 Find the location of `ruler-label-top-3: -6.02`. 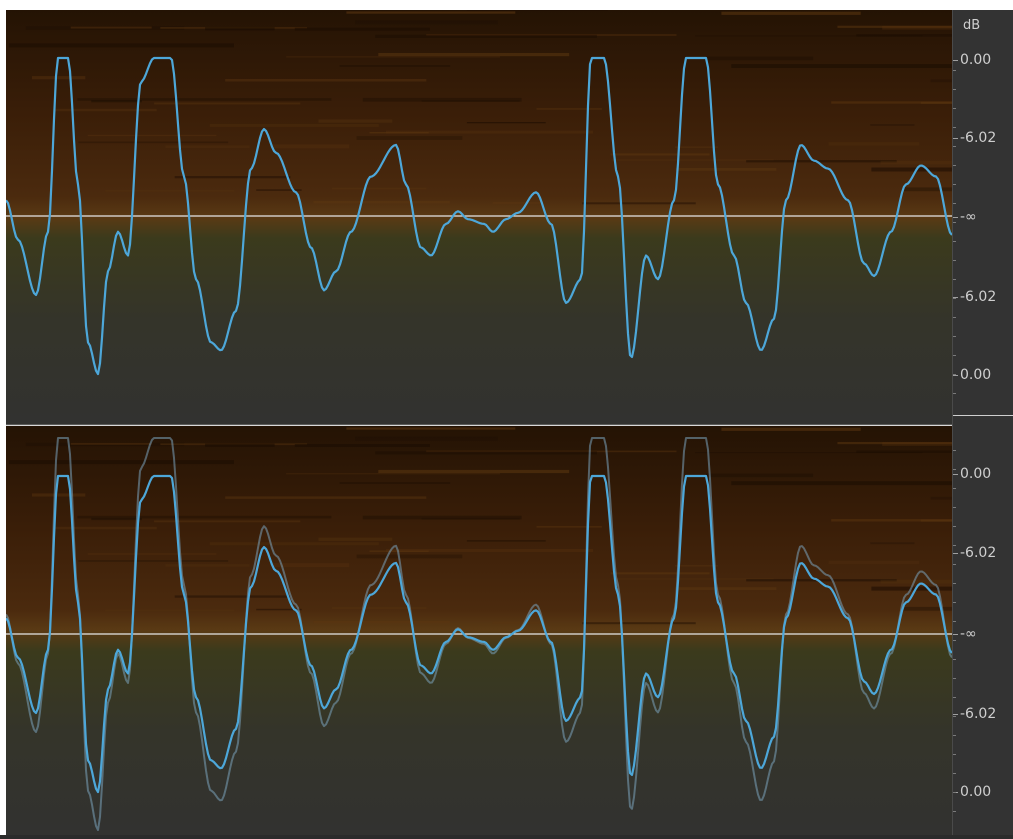

ruler-label-top-3: -6.02 is located at coordinates (978, 297).